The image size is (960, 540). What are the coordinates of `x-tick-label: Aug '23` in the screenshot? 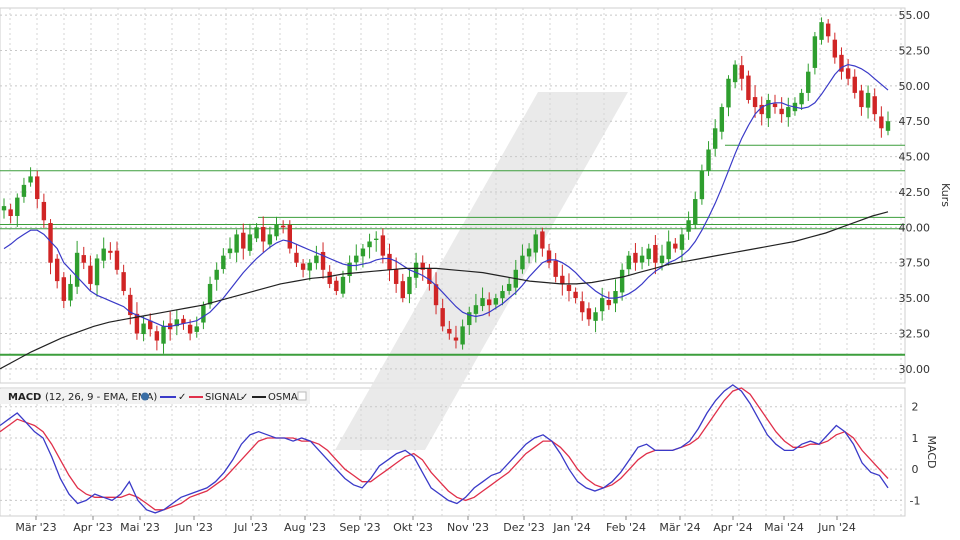 It's located at (305, 527).